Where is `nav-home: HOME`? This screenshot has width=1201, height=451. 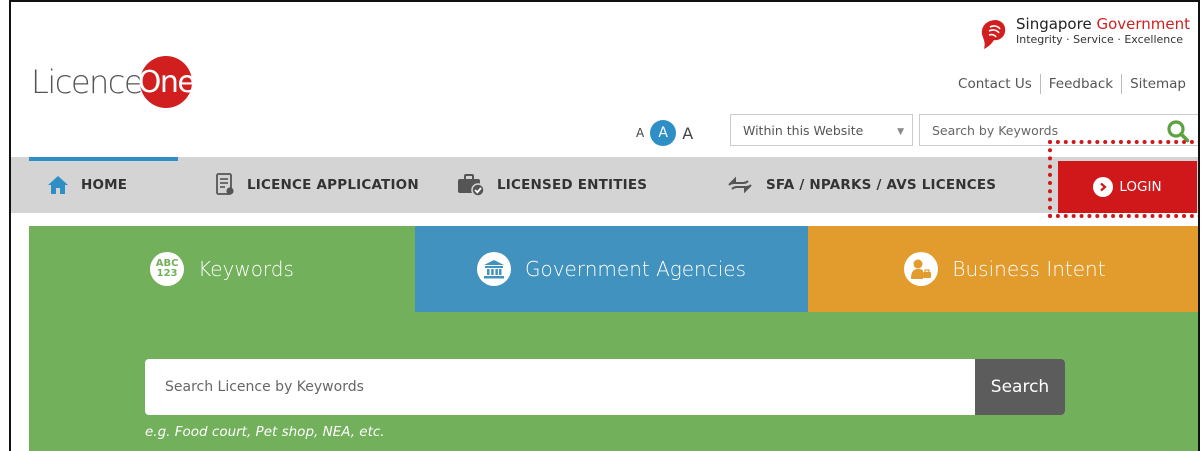
nav-home: HOME is located at coordinates (87, 185).